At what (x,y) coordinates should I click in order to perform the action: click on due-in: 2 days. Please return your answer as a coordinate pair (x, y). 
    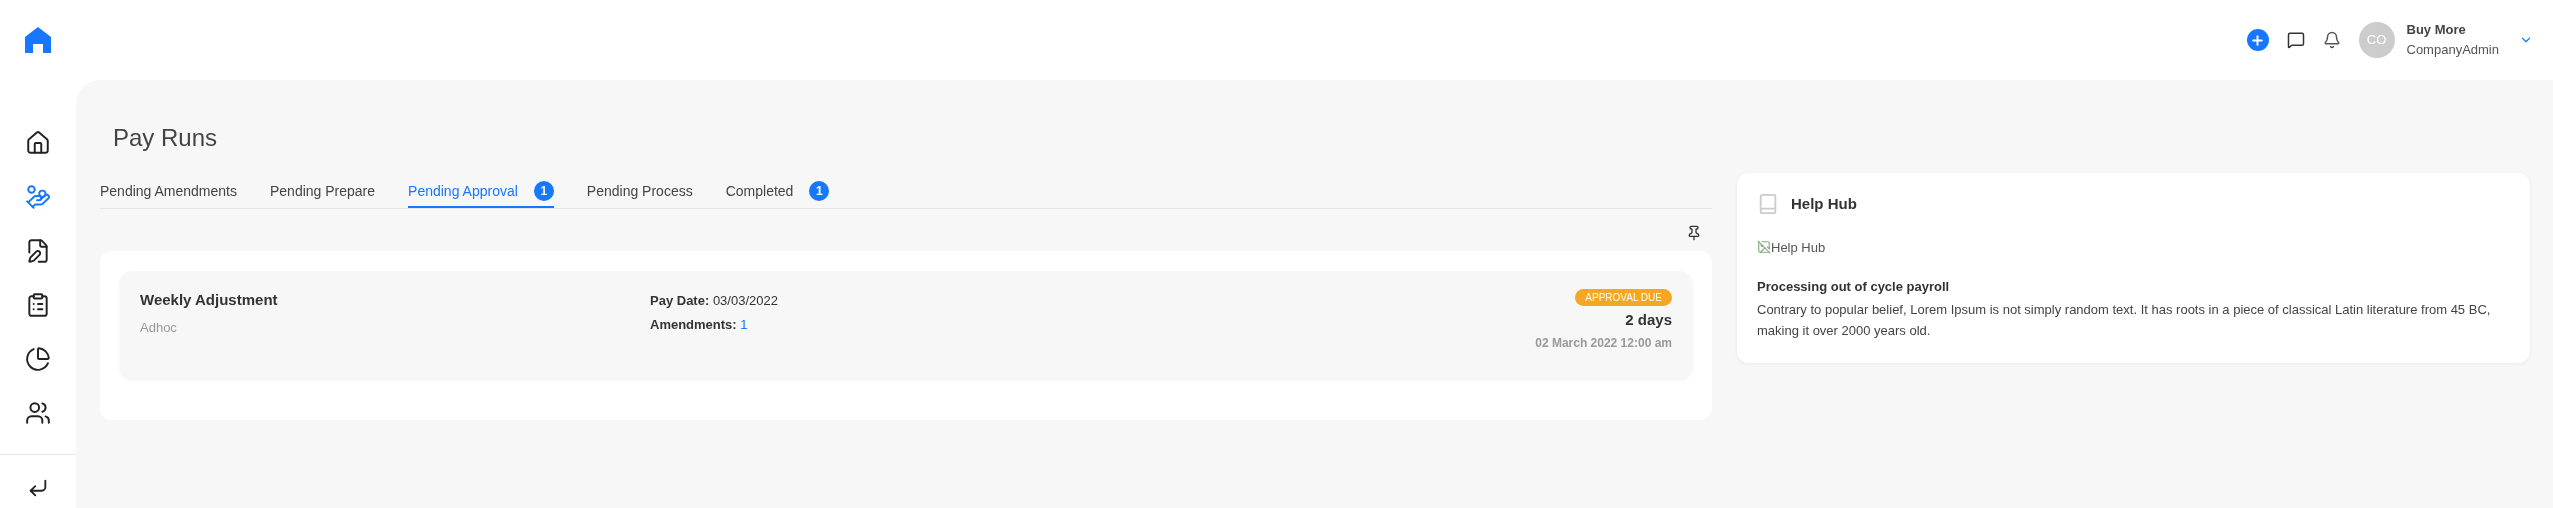
    Looking at the image, I should click on (1648, 320).